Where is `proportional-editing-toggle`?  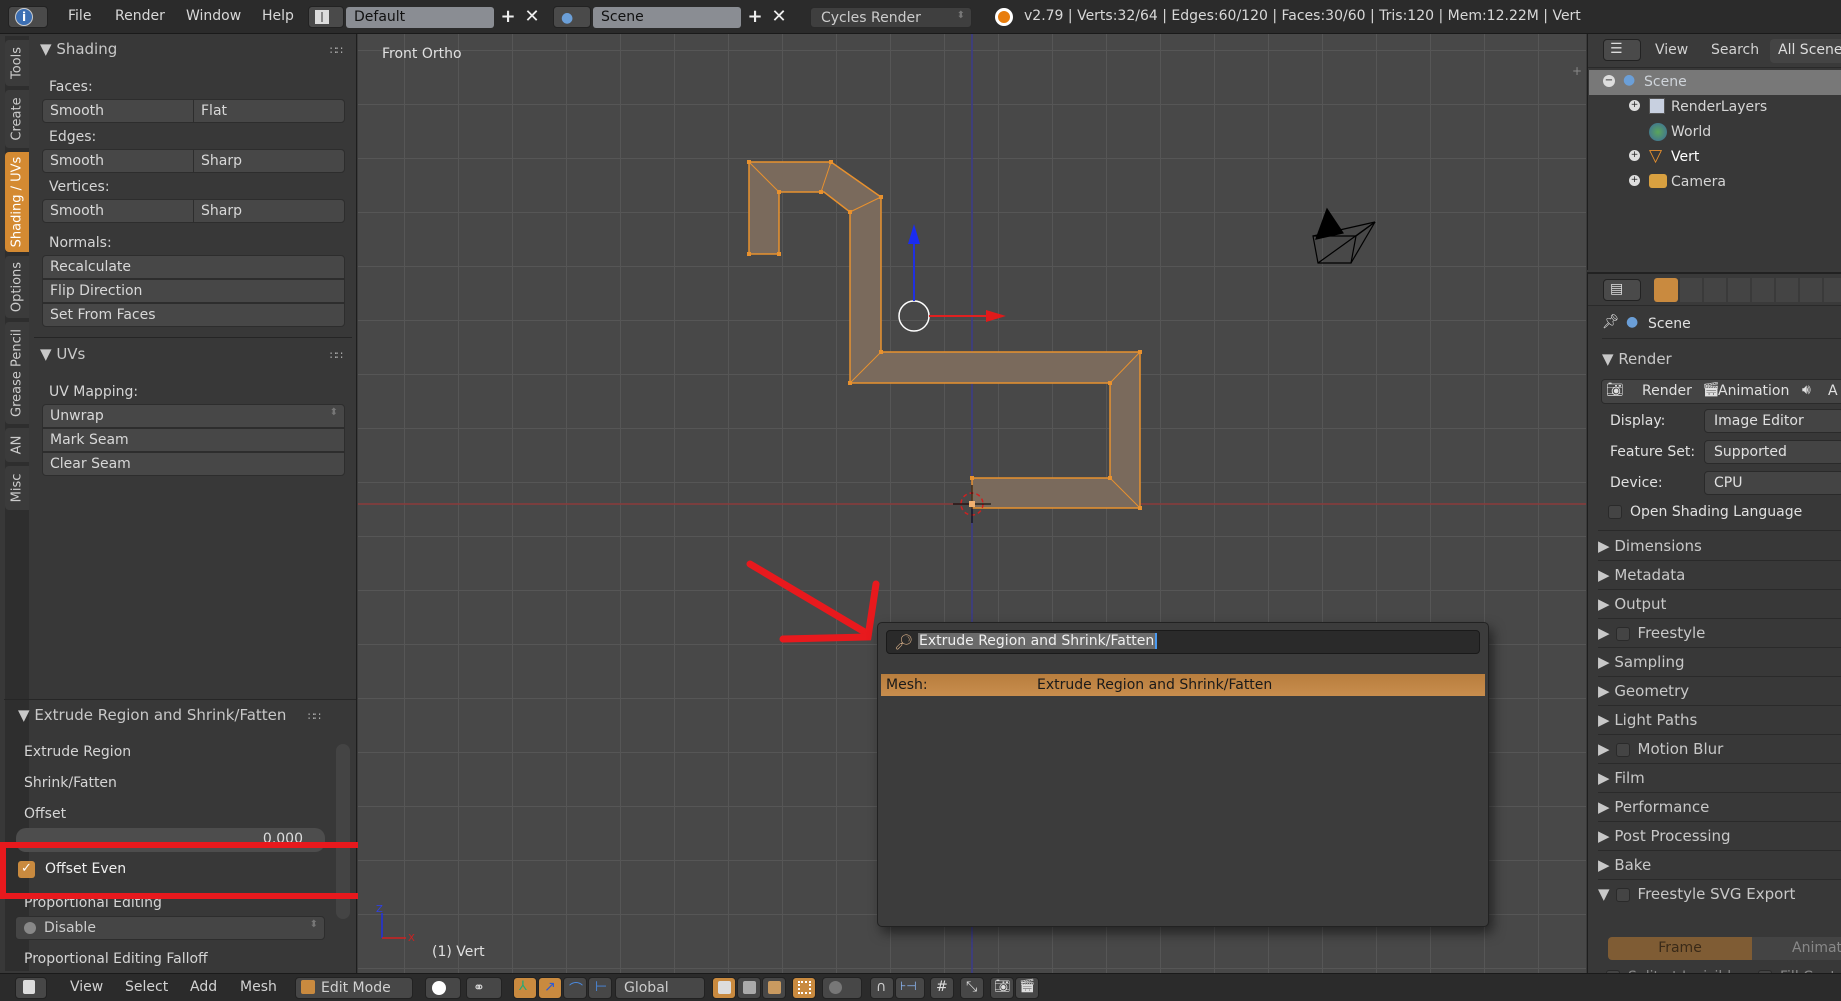
proportional-editing-toggle is located at coordinates (842, 988).